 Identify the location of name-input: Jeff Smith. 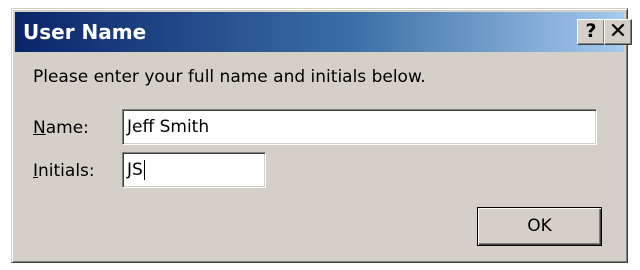
(359, 127).